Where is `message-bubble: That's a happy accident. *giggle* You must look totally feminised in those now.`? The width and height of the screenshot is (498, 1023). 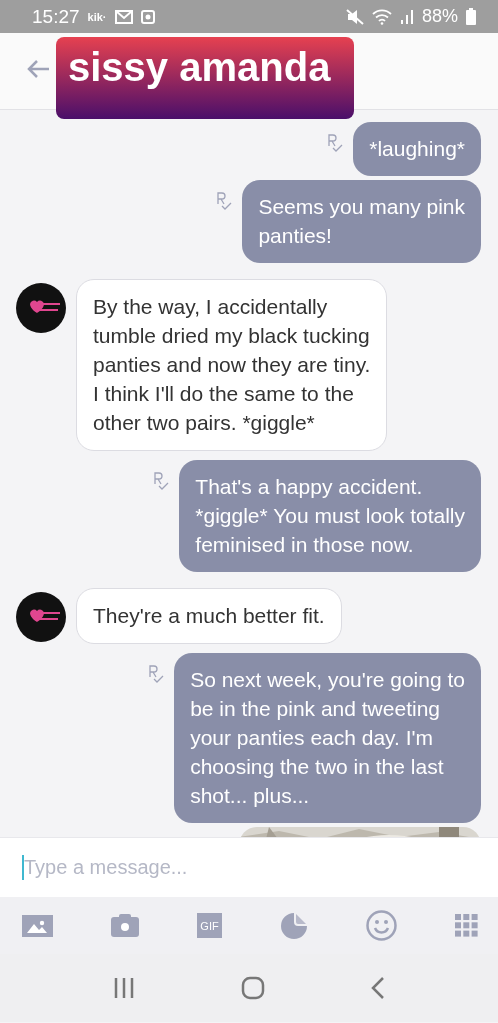 message-bubble: That's a happy accident. *giggle* You must look totally feminised in those now. is located at coordinates (330, 516).